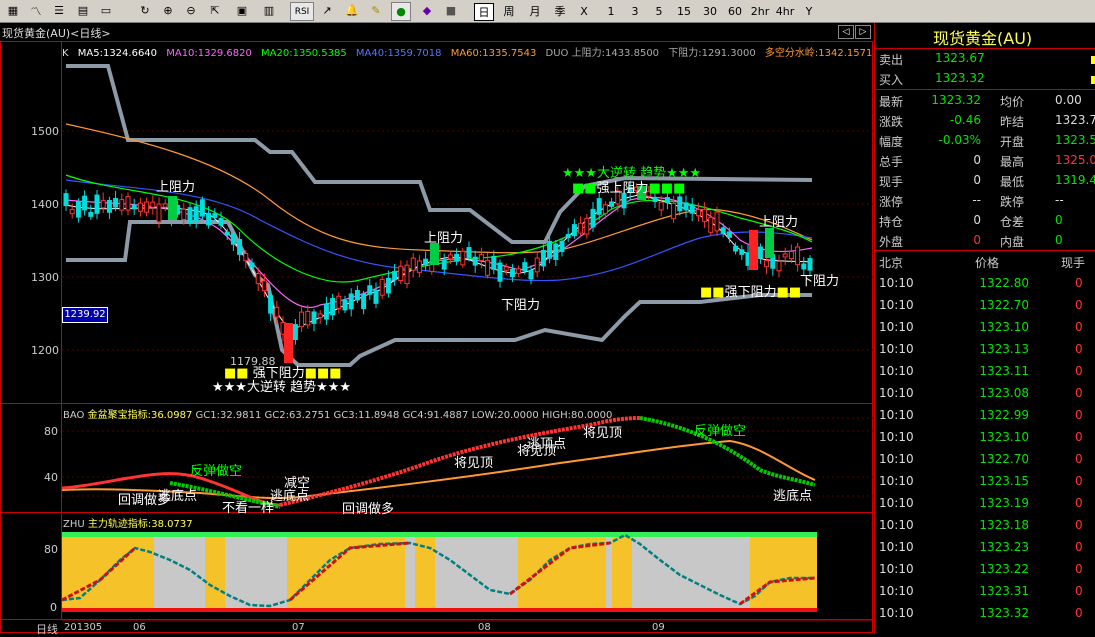 The width and height of the screenshot is (1095, 637). What do you see at coordinates (891, 202) in the screenshot?
I see `stat-label: 涨停` at bounding box center [891, 202].